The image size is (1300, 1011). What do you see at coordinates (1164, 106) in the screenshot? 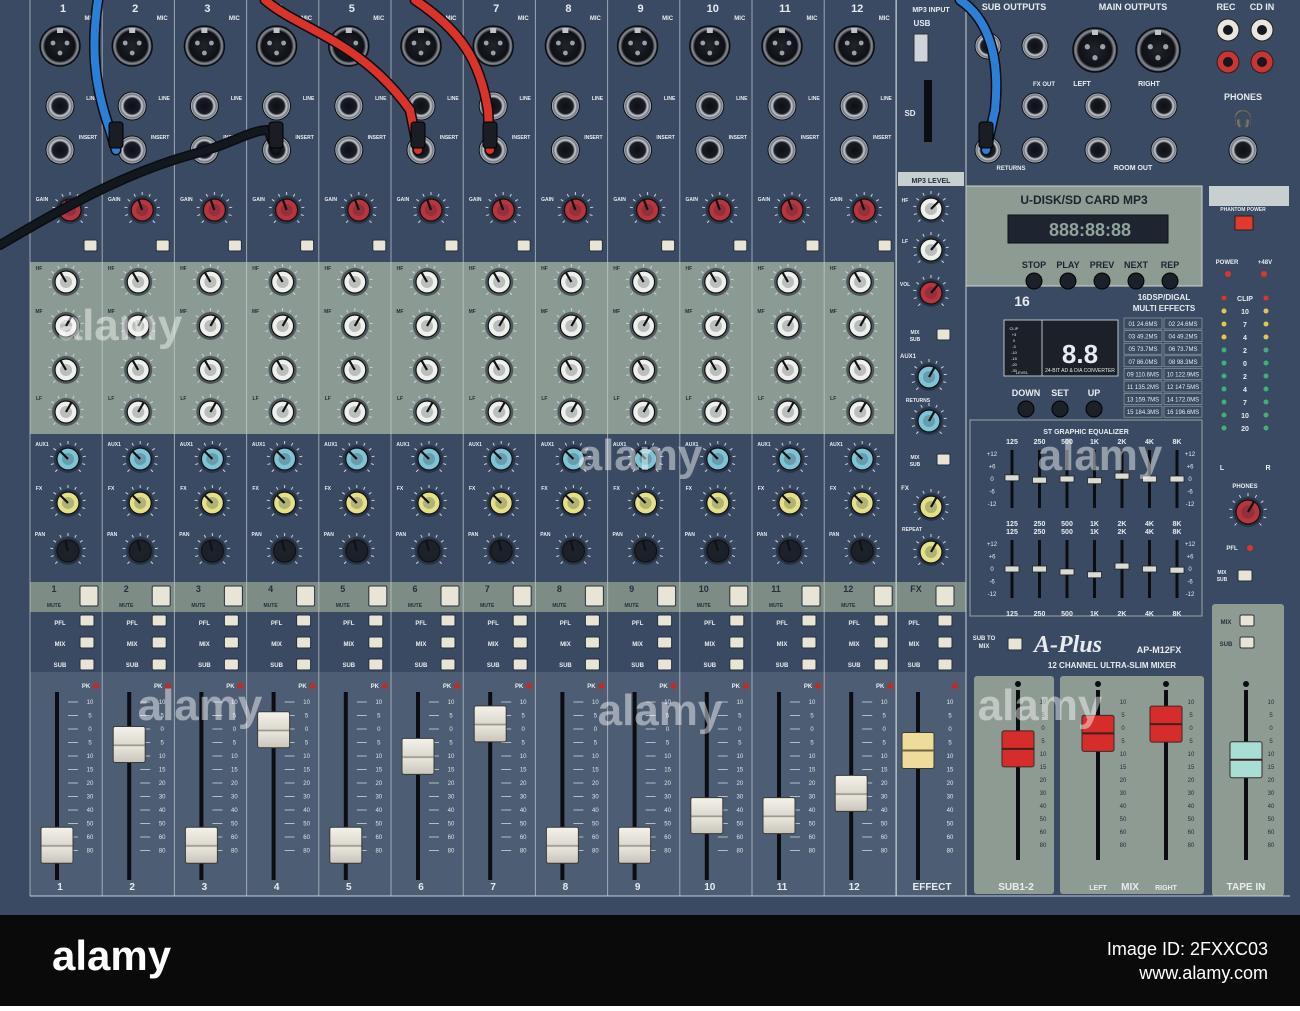
I see `room-right-jack` at bounding box center [1164, 106].